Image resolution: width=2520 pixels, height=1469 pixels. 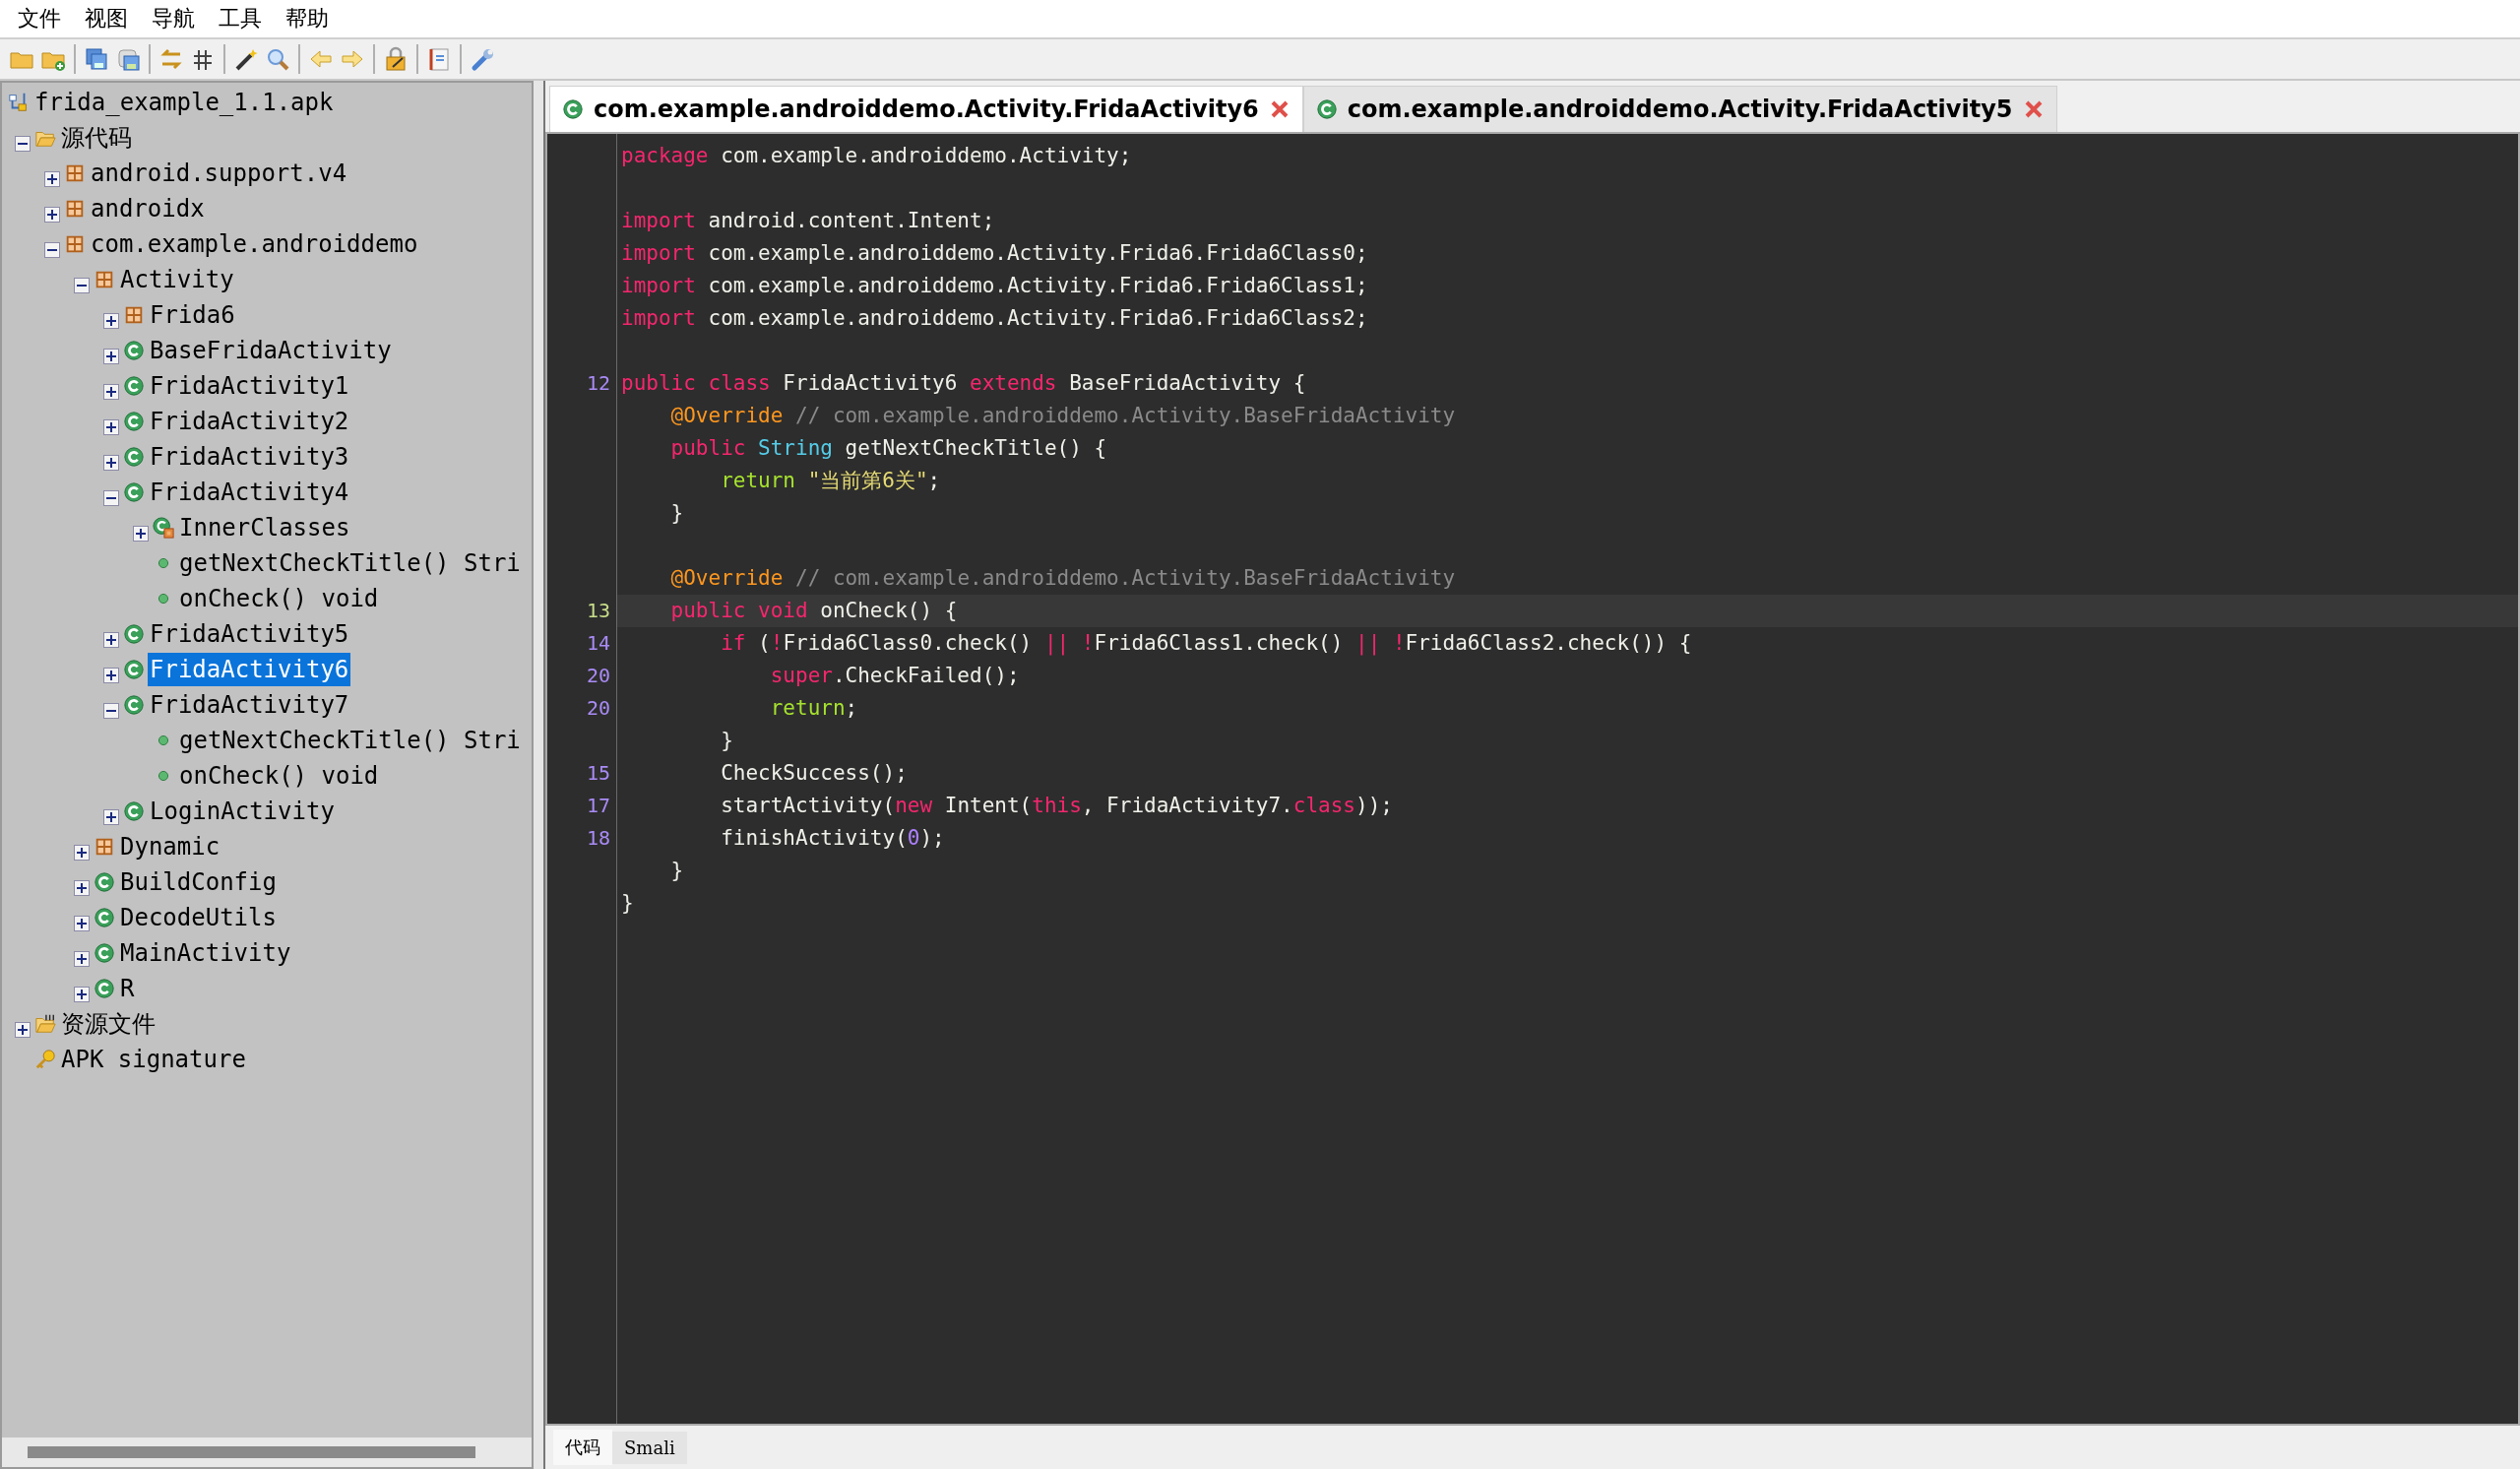 What do you see at coordinates (184, 102) in the screenshot?
I see `tree-item: frida_example_1.1.apk` at bounding box center [184, 102].